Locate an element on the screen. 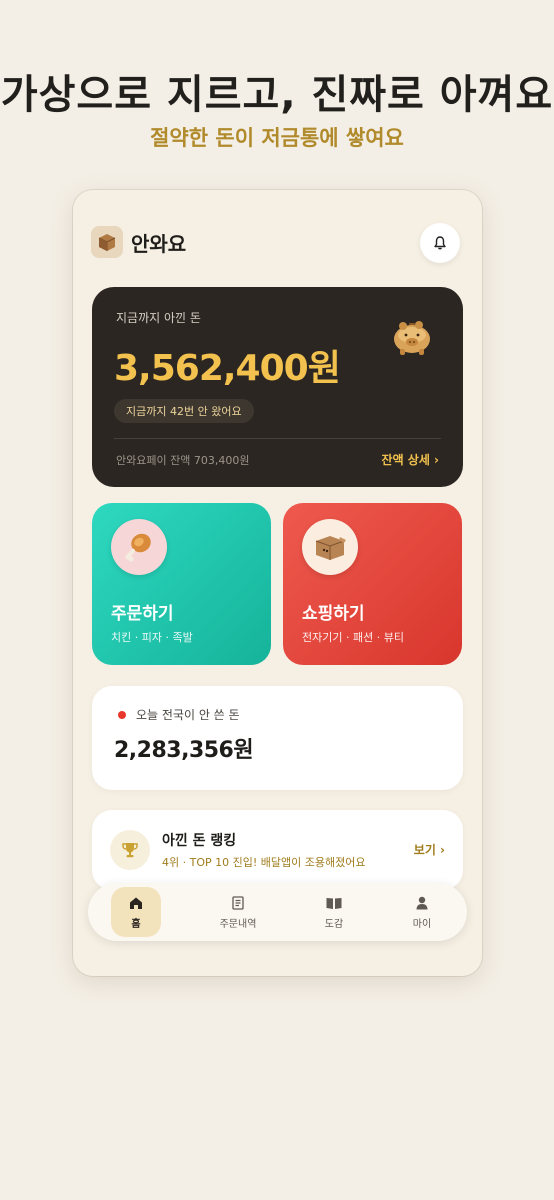  nav-home-label: 홈 is located at coordinates (136, 924).